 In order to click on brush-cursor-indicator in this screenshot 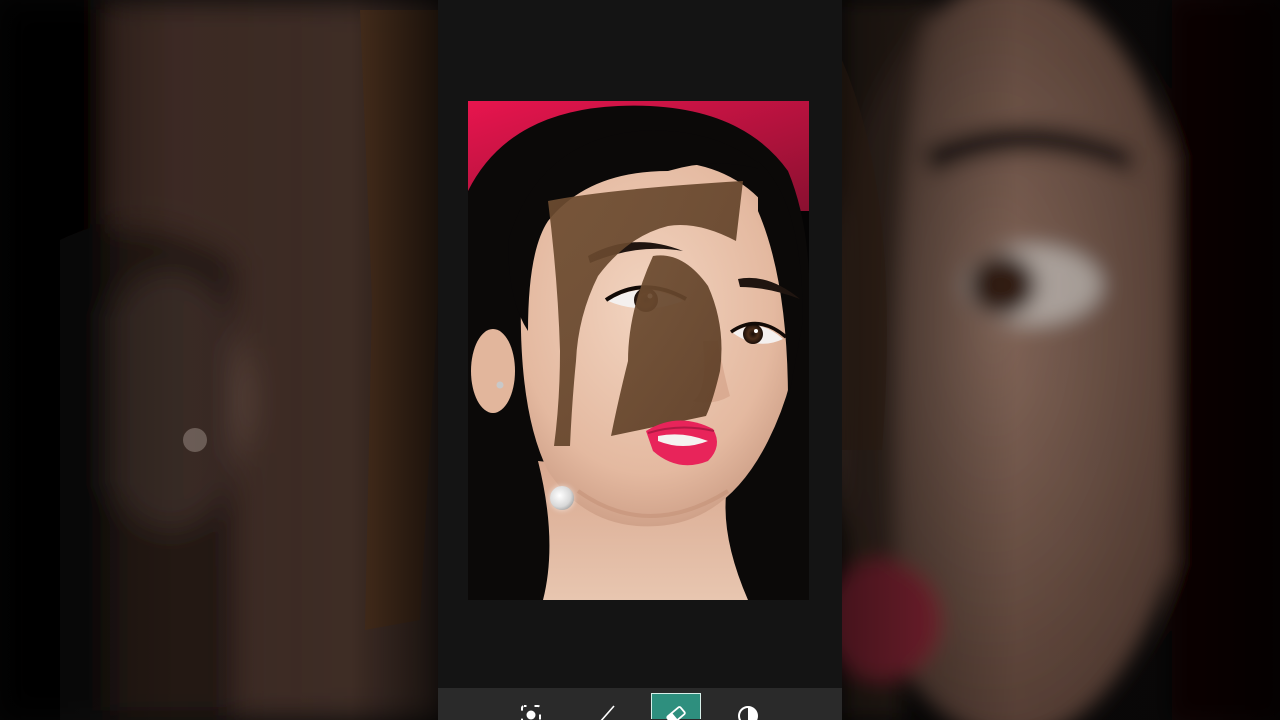, I will do `click(562, 498)`.